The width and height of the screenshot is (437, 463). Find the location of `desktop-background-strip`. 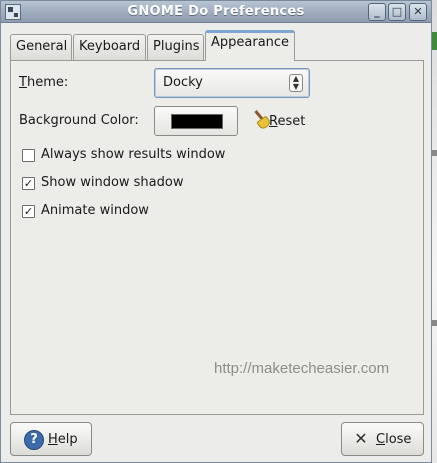

desktop-background-strip is located at coordinates (434, 231).